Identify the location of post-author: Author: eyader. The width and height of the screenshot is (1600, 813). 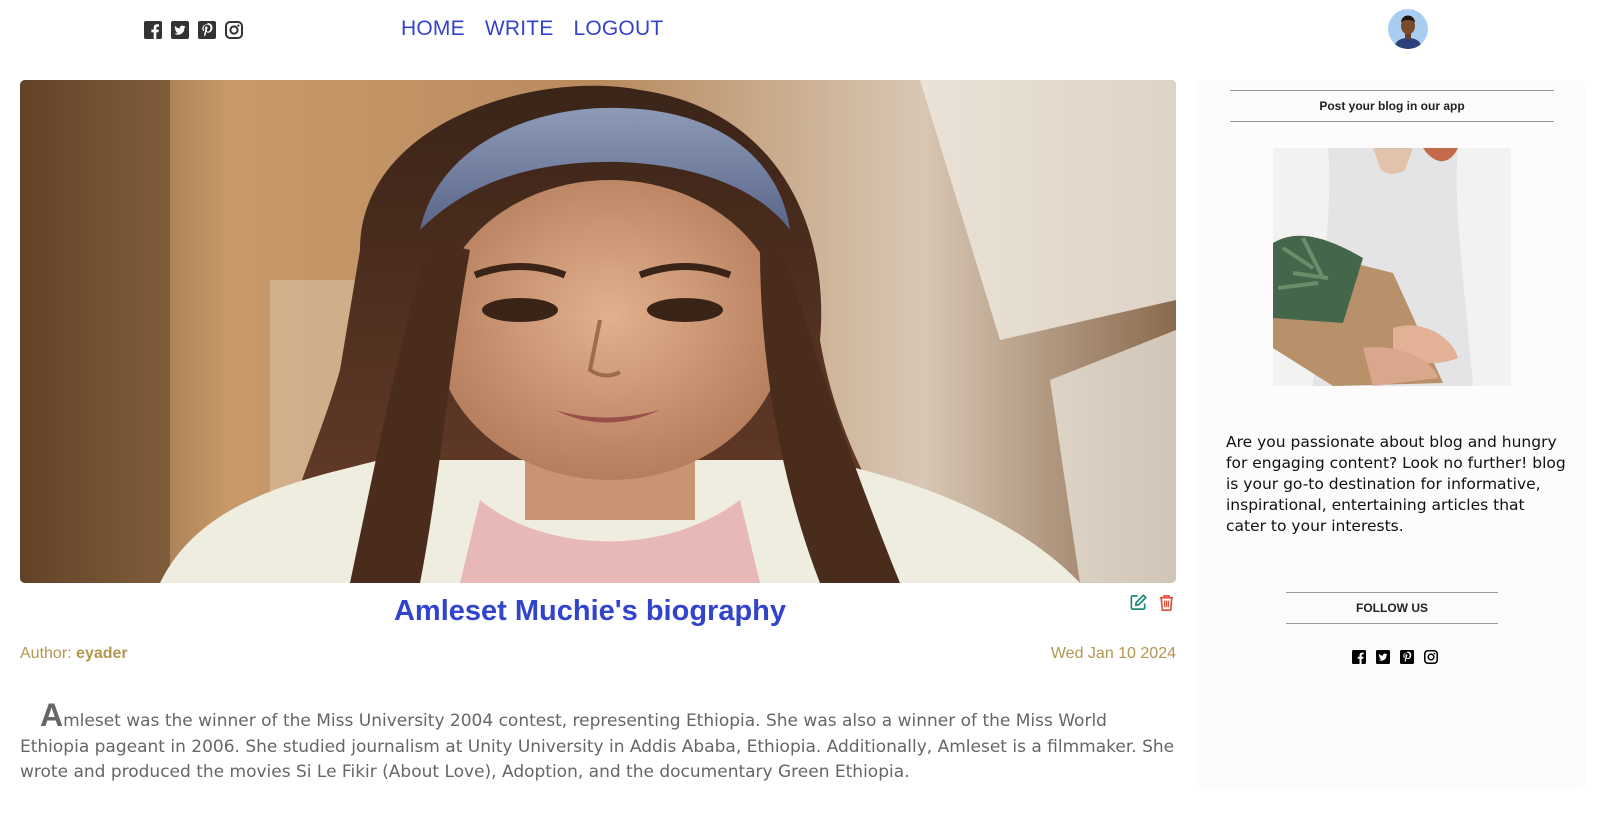
(74, 654).